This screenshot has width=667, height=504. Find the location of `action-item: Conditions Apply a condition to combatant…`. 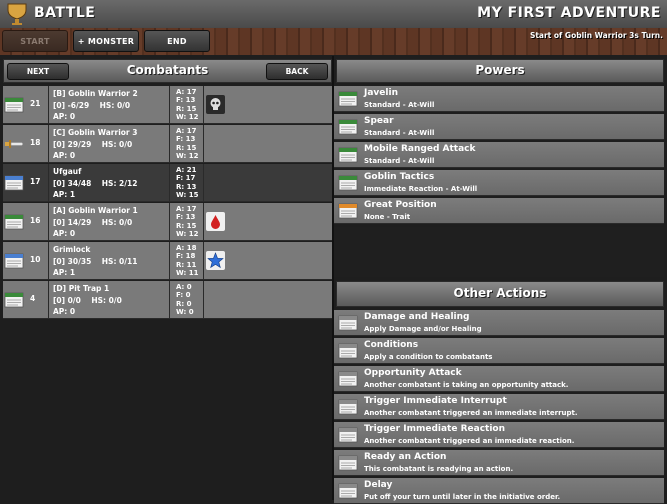

action-item: Conditions Apply a condition to combatant… is located at coordinates (499, 351).